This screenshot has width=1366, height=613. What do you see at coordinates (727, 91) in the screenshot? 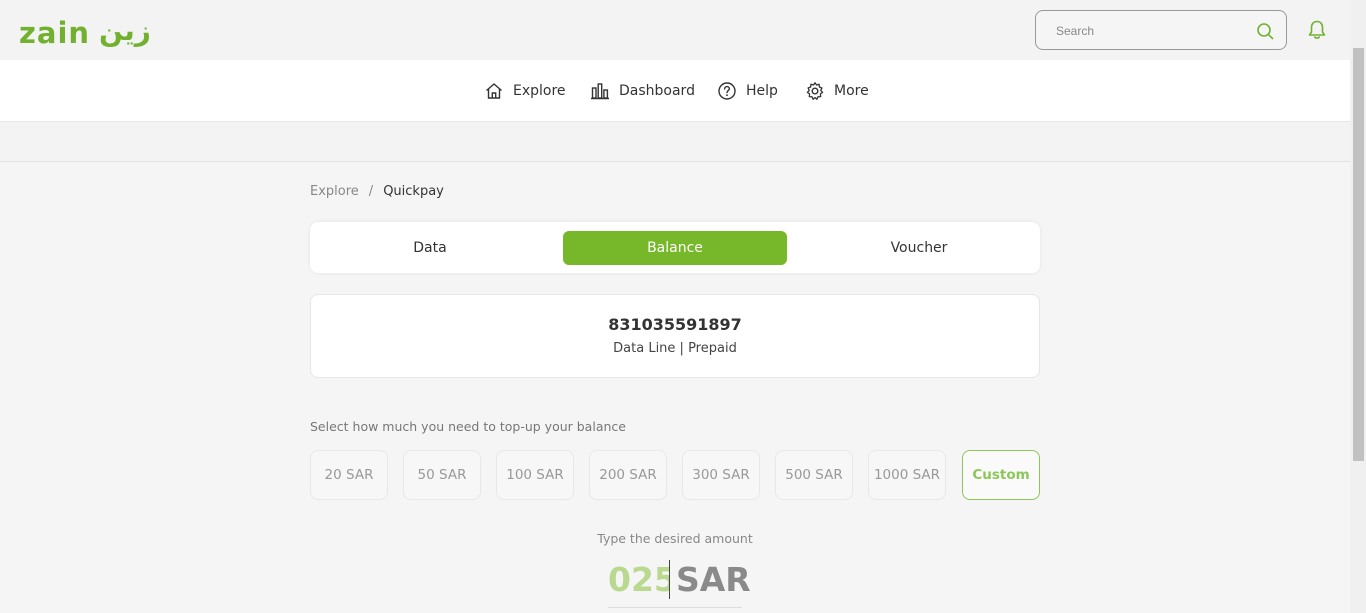
I see `question-circle-icon` at bounding box center [727, 91].